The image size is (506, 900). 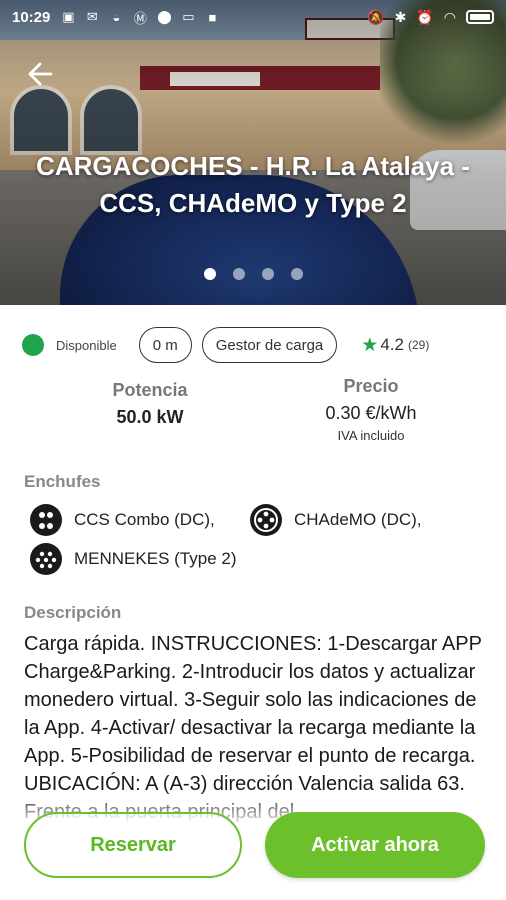 What do you see at coordinates (133, 845) in the screenshot?
I see `reserve-button: Reservar` at bounding box center [133, 845].